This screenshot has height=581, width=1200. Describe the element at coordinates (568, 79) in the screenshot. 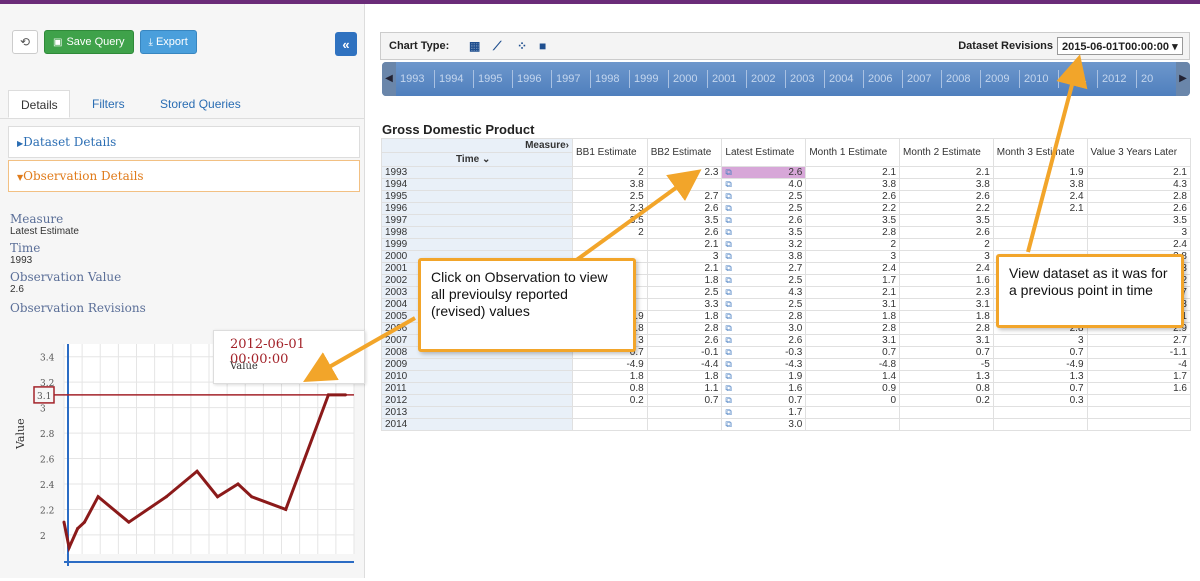

I see `timeline-year: 1997` at that location.